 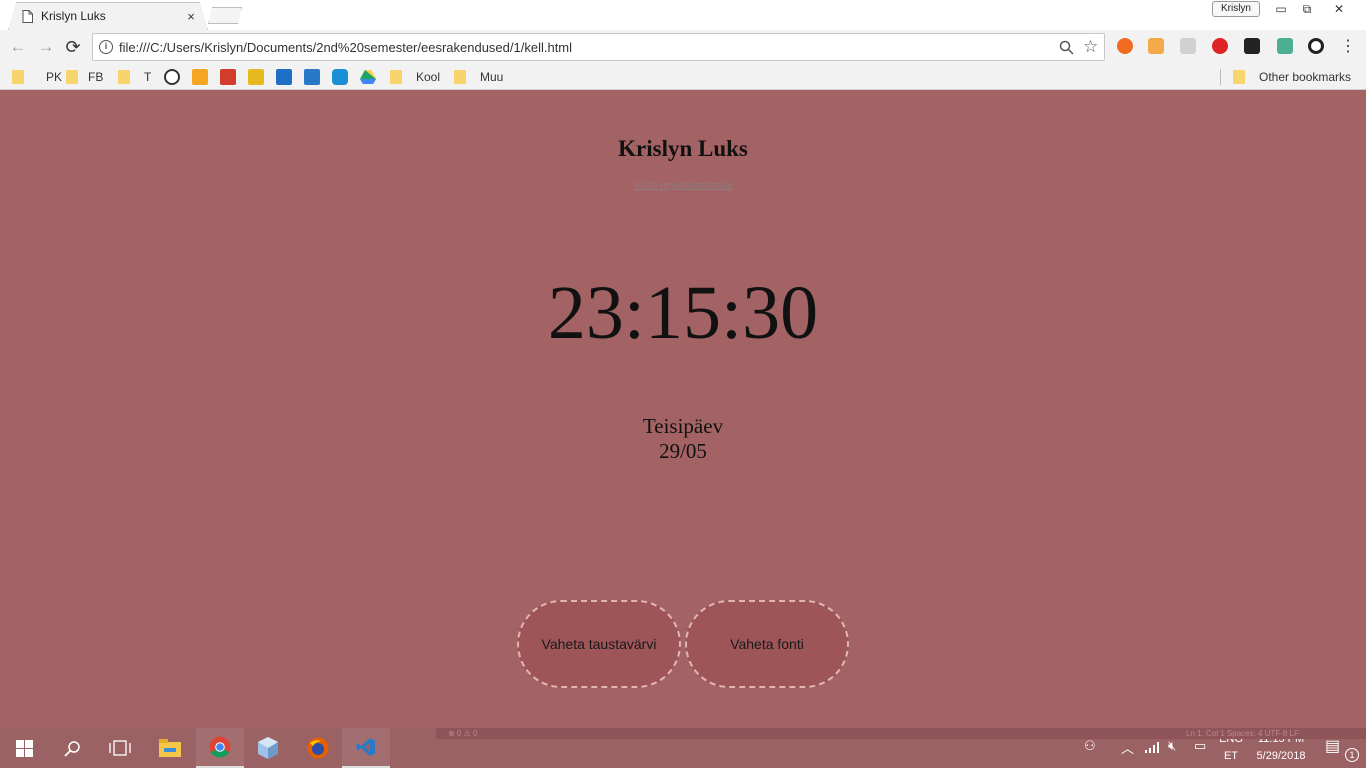 I want to click on weekday-label: Teisipäev, so click(x=683, y=426).